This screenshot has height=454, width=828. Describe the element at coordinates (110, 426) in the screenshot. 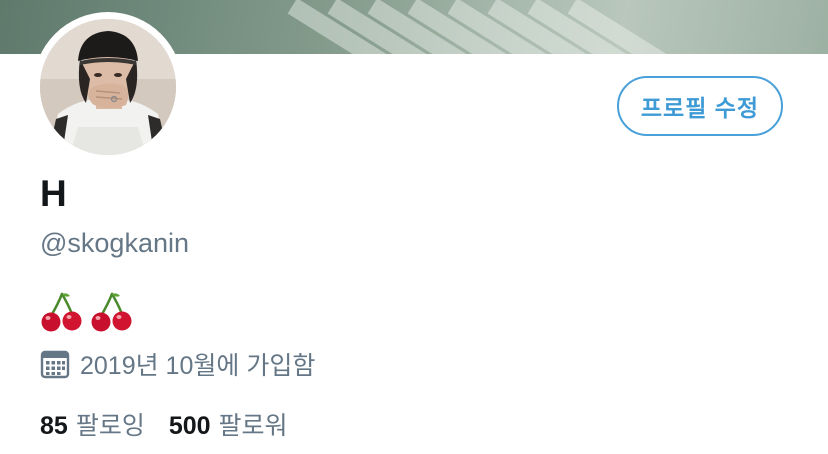

I see `following-label: 팔로잉` at that location.